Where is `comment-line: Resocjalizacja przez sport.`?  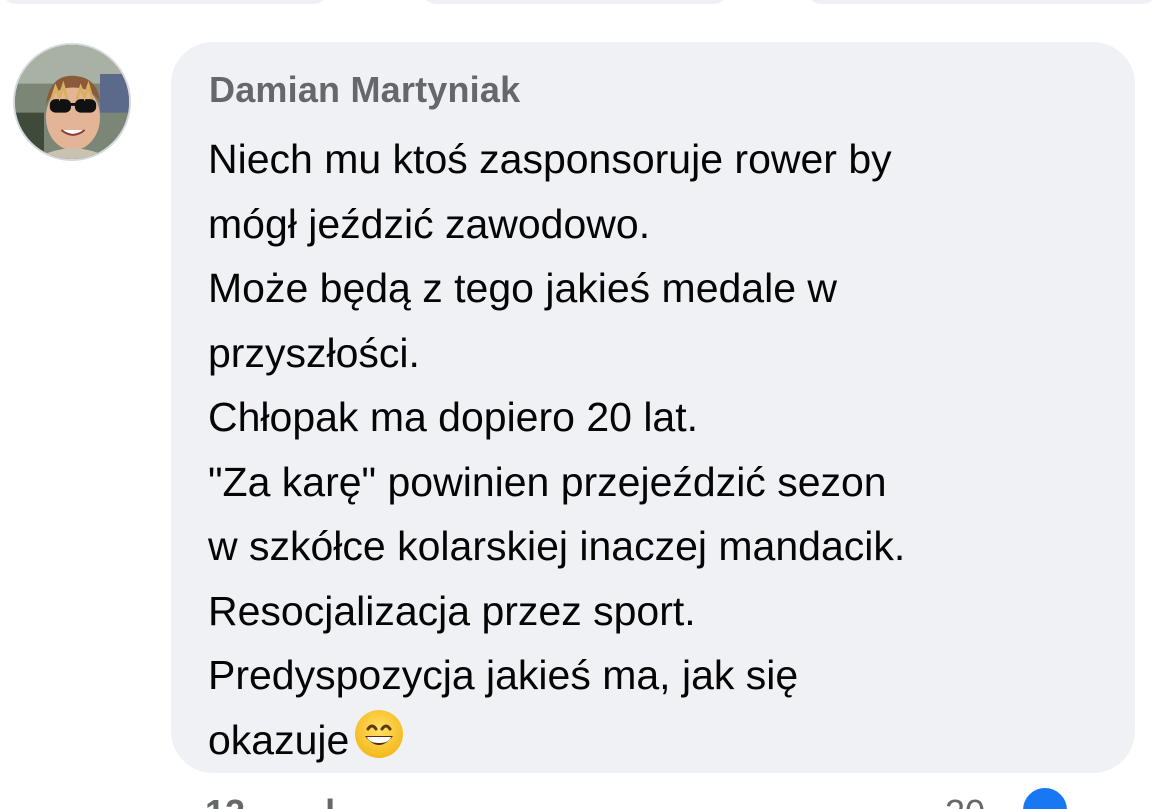
comment-line: Resocjalizacja przez sport. is located at coordinates (452, 610).